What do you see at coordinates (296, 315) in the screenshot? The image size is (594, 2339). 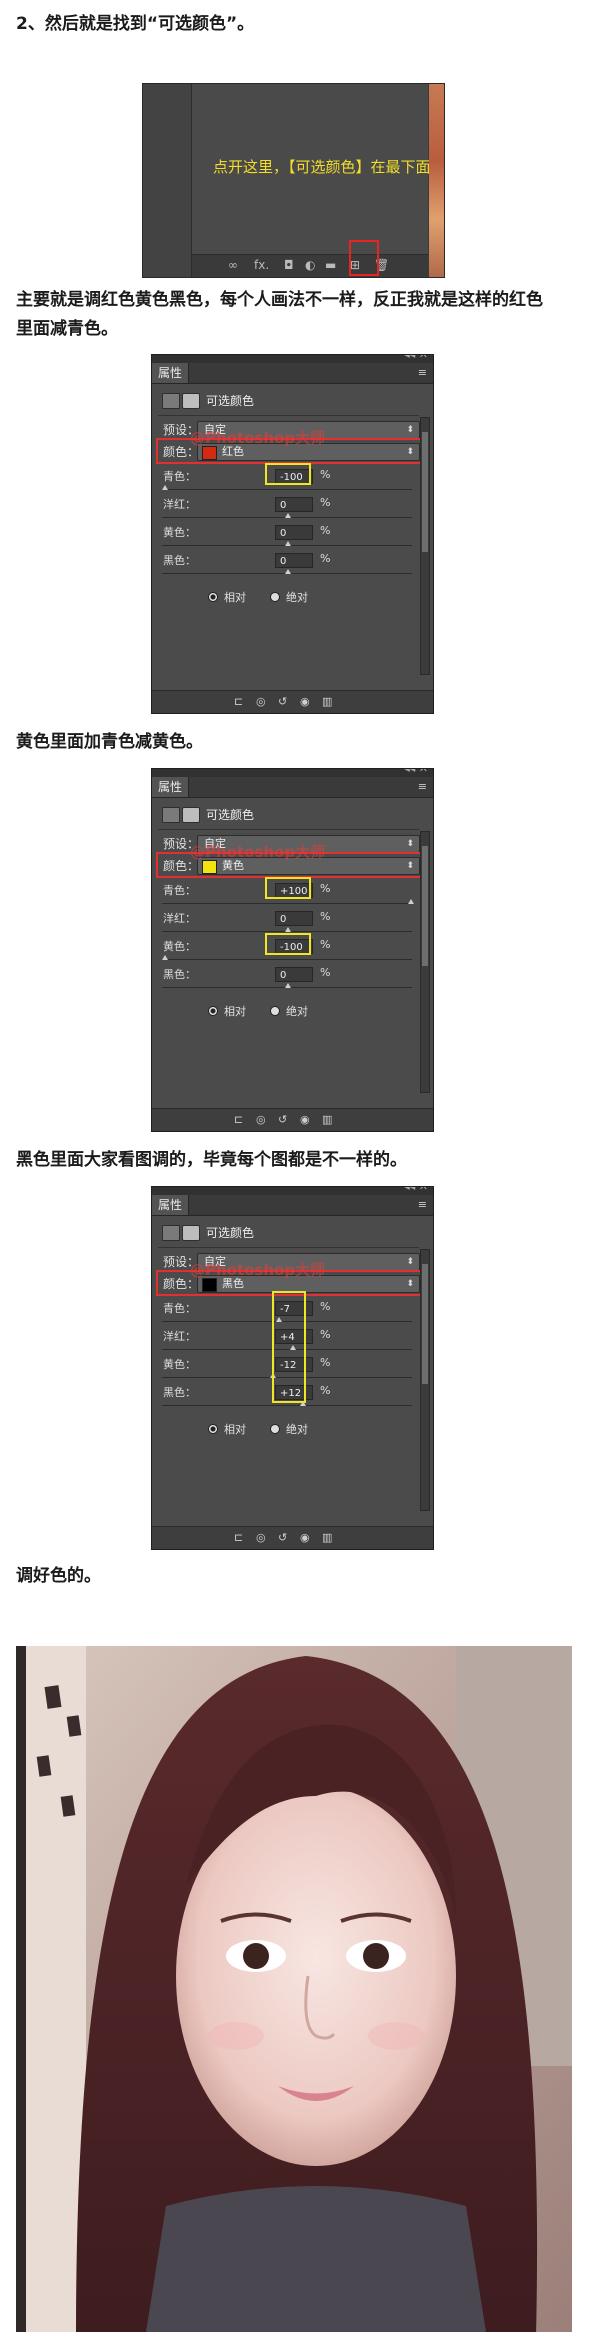 I see `paragraph-red: 主要就是调红色黄色黑色，每个人画法不一样，反正我就是这样的红色 里面减青色。` at bounding box center [296, 315].